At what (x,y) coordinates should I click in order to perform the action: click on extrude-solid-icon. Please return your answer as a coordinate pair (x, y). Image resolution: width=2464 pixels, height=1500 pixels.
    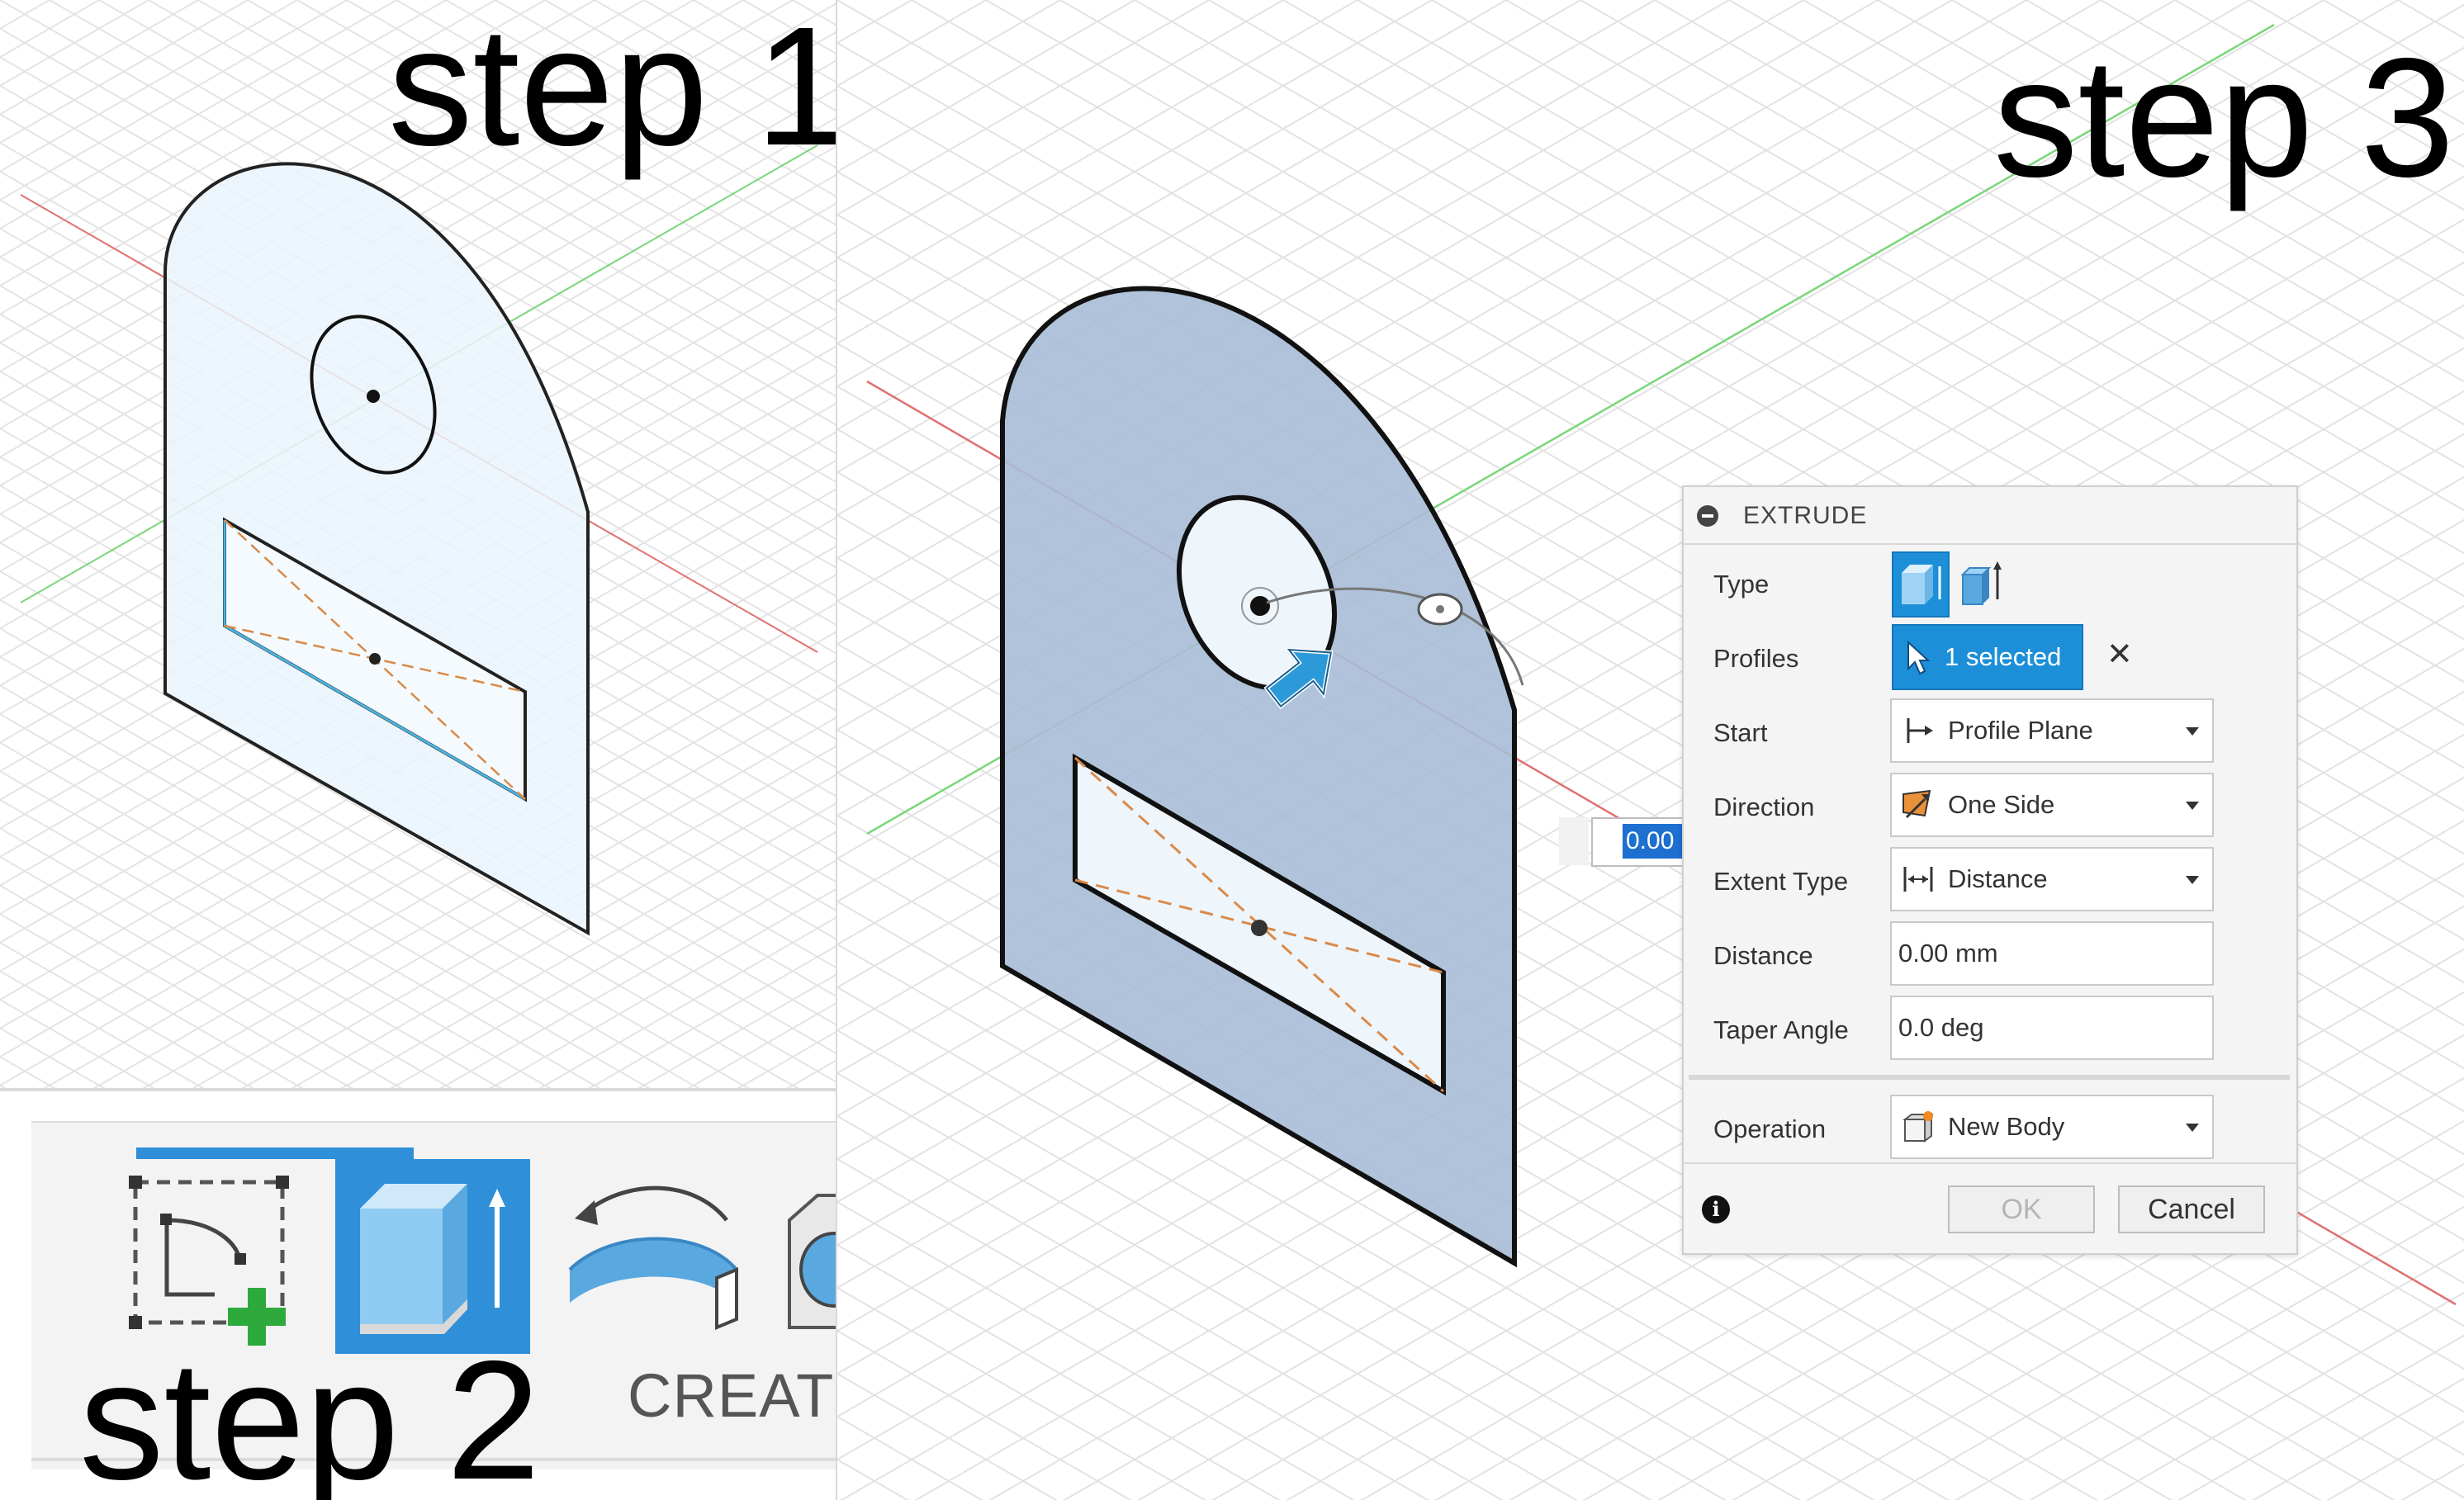
    Looking at the image, I should click on (1922, 585).